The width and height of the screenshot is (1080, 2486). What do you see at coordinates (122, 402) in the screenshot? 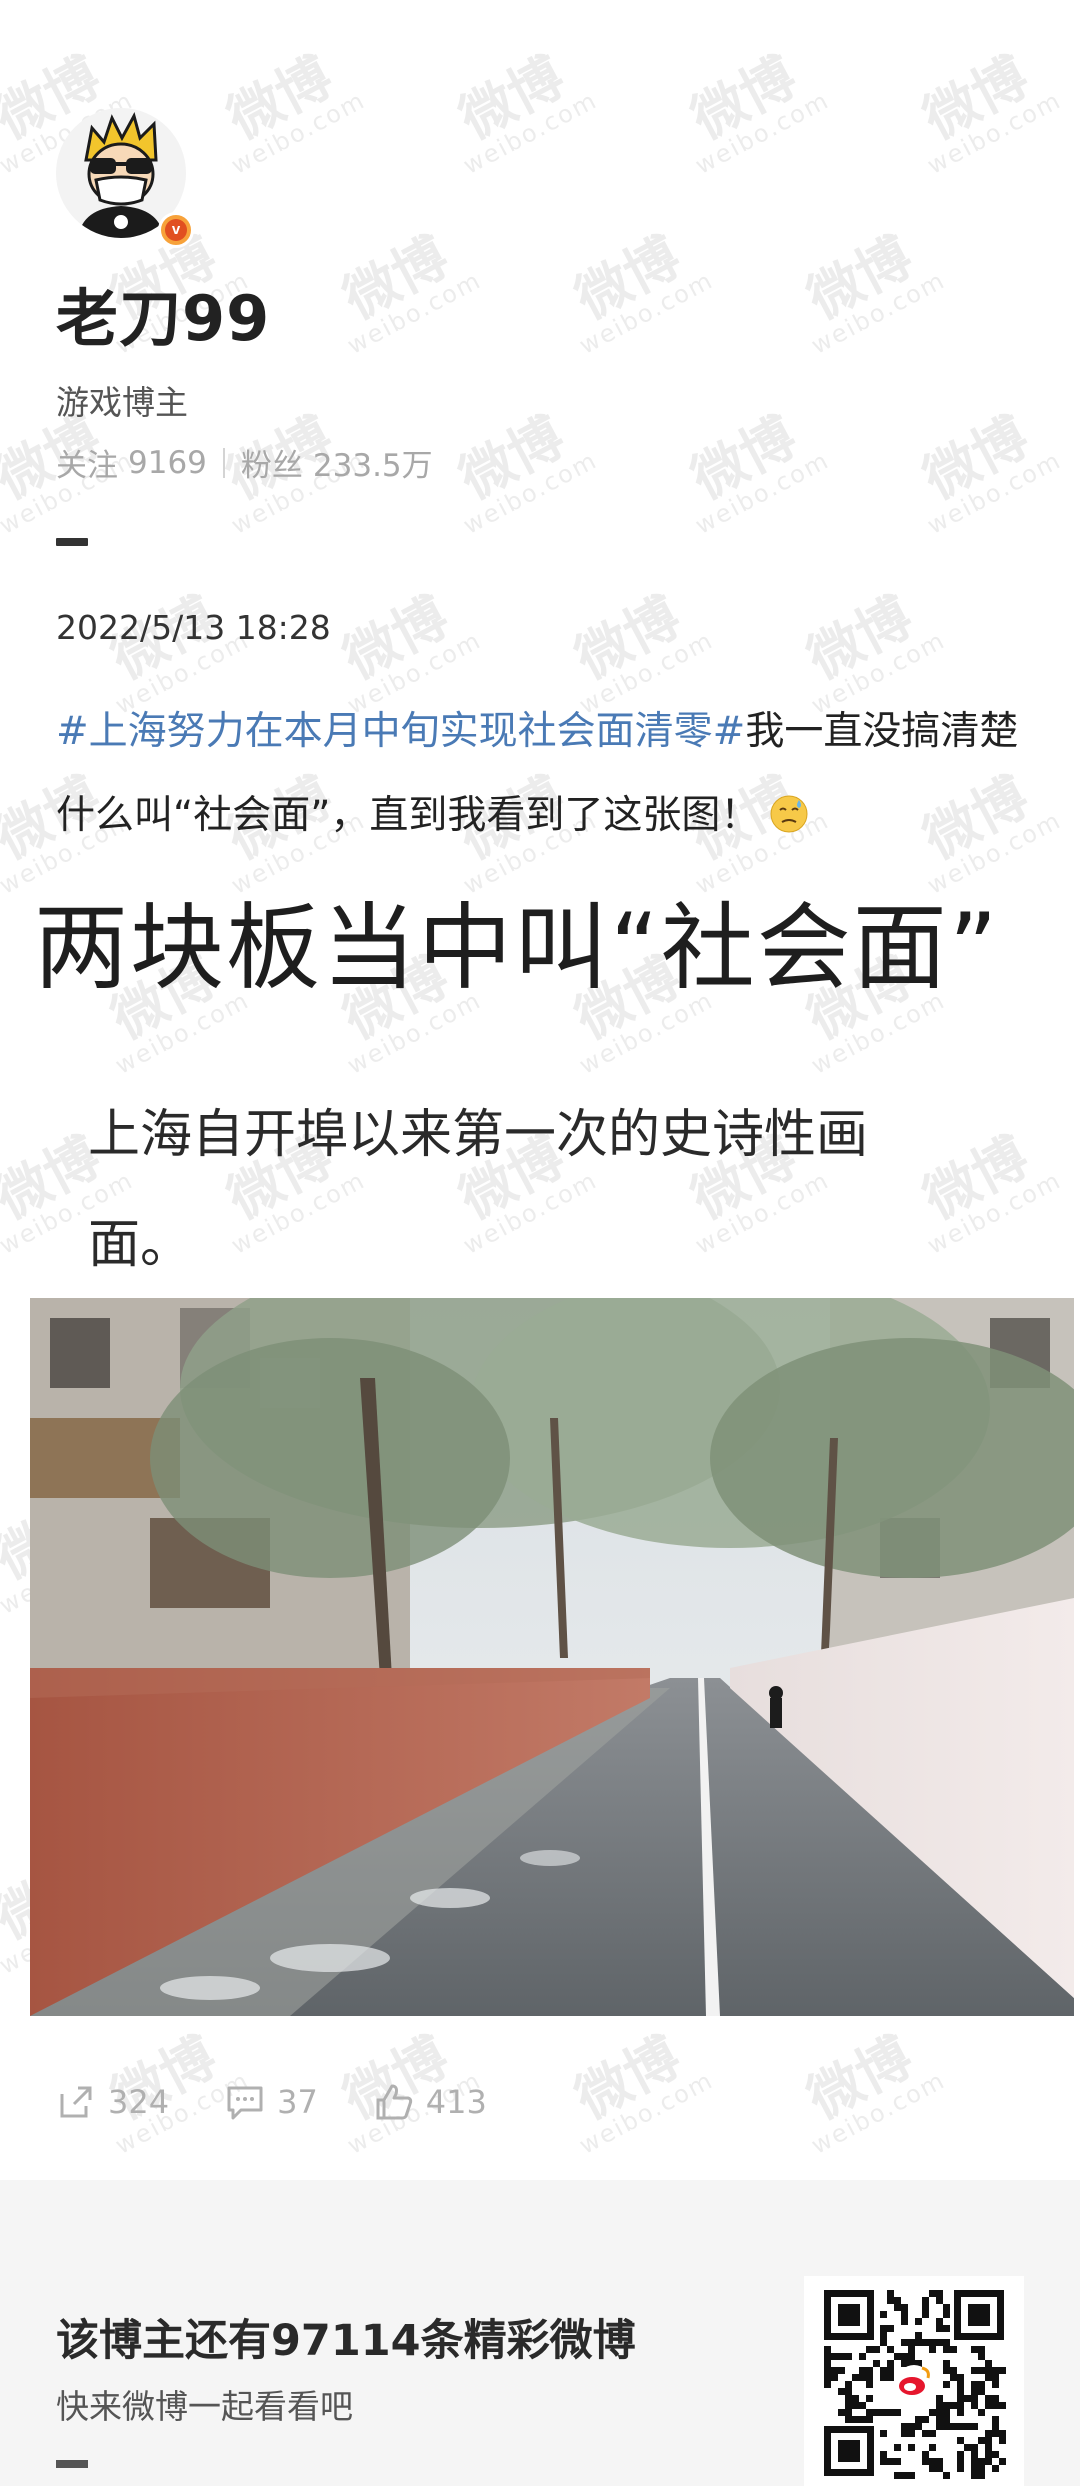
I see `user-title: 游戏博主` at bounding box center [122, 402].